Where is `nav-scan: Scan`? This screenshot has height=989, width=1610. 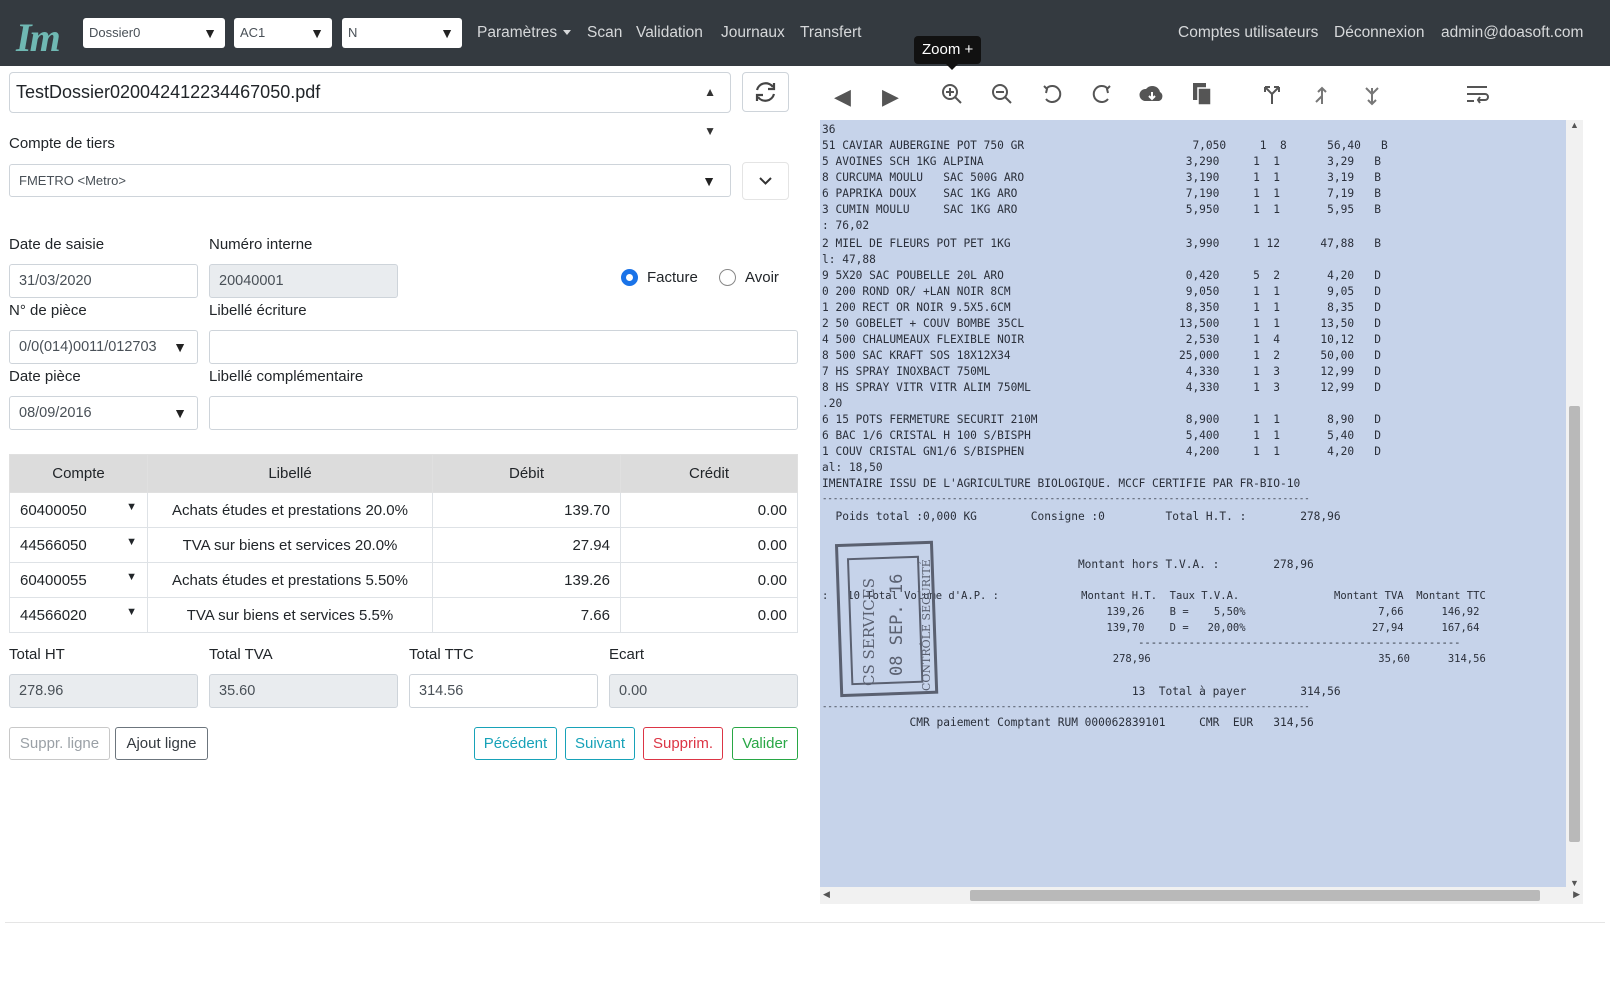 nav-scan: Scan is located at coordinates (604, 33).